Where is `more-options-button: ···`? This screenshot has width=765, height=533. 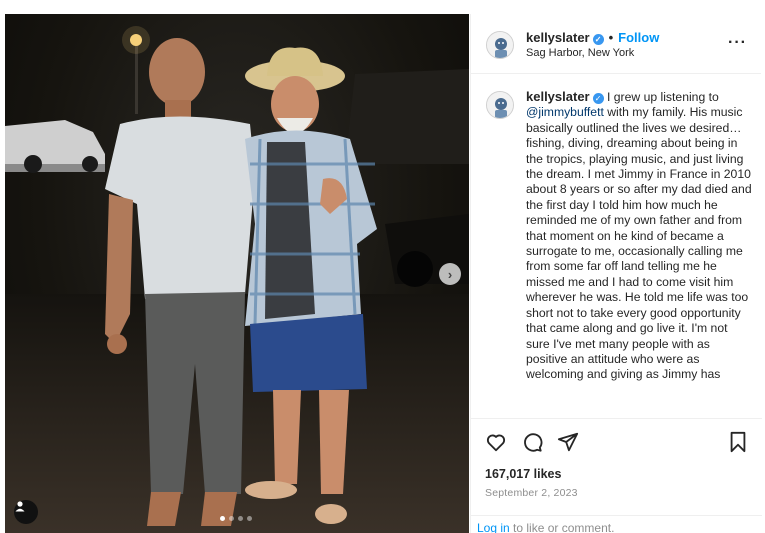 more-options-button: ··· is located at coordinates (737, 43).